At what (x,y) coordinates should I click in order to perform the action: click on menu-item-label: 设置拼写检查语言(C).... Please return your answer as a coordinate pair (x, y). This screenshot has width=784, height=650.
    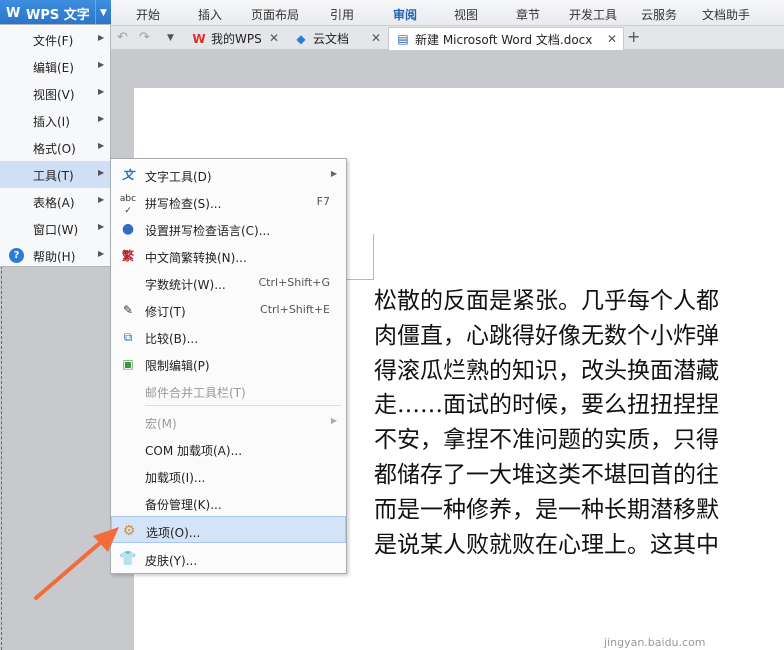
    Looking at the image, I should click on (208, 231).